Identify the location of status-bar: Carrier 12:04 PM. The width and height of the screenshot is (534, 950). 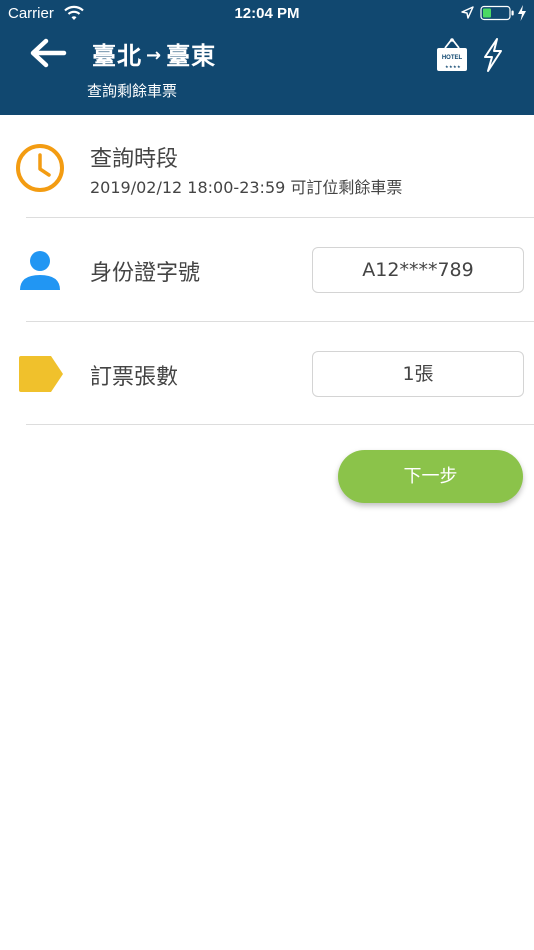
(267, 14).